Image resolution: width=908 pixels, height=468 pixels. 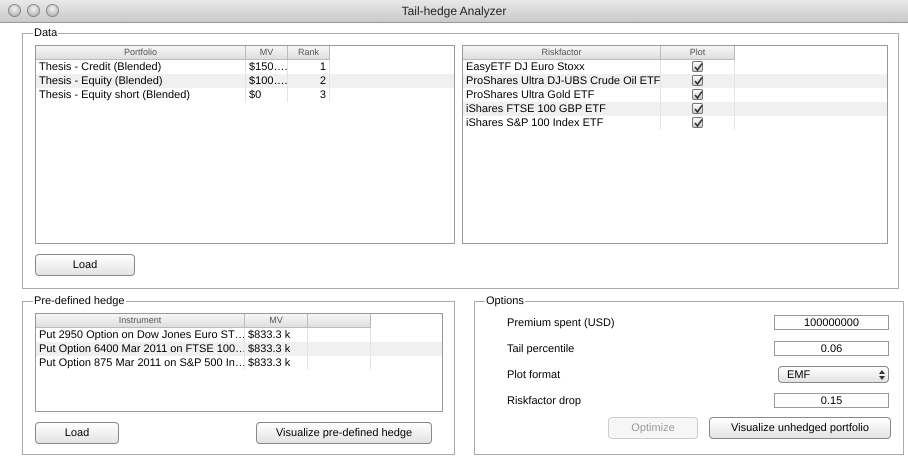 What do you see at coordinates (698, 53) in the screenshot?
I see `column-header: Plot` at bounding box center [698, 53].